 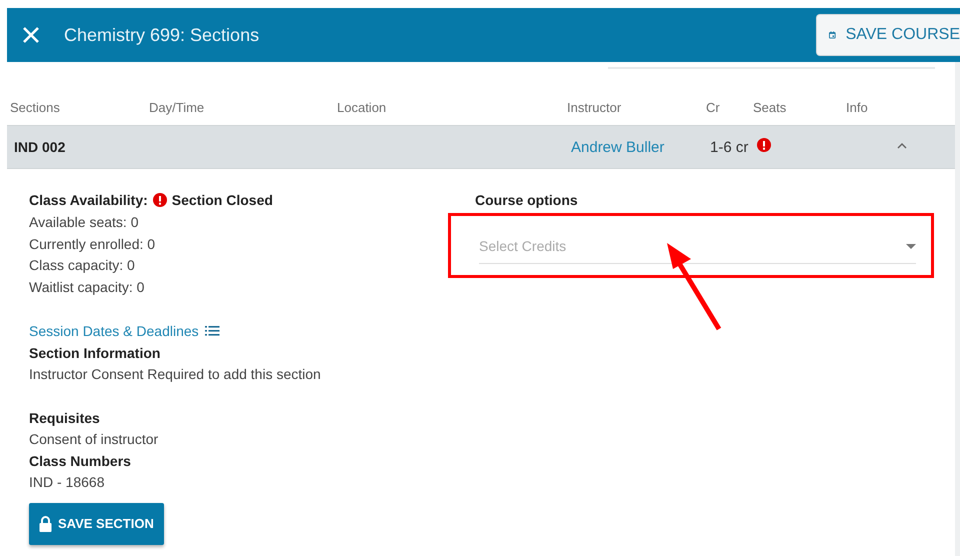 I want to click on section-text: IND - 18668, so click(x=67, y=482).